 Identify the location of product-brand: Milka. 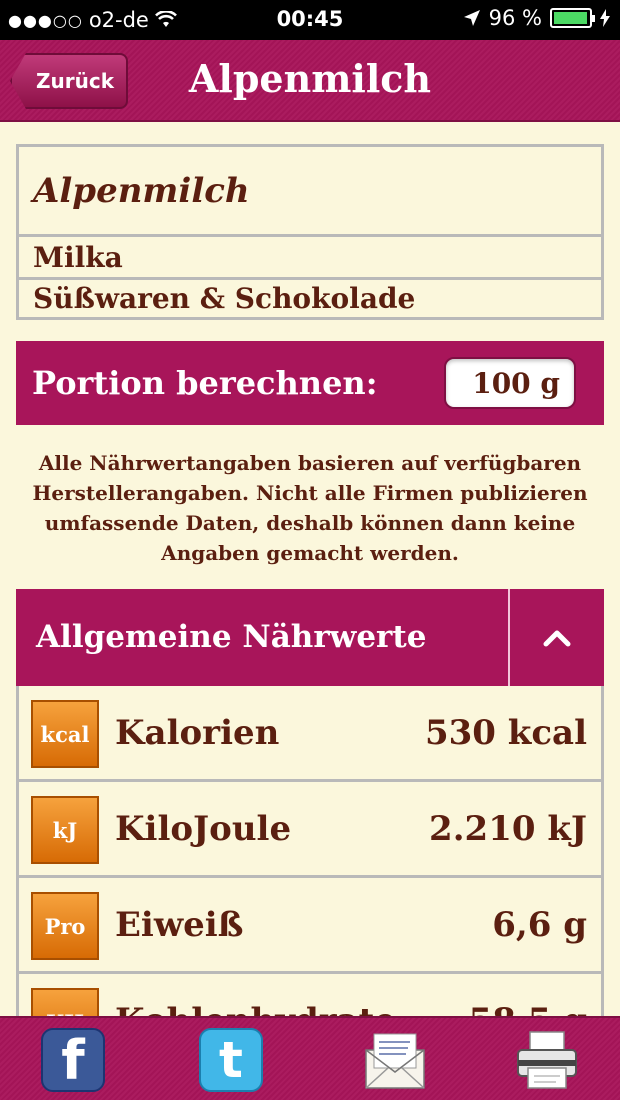
(310, 258).